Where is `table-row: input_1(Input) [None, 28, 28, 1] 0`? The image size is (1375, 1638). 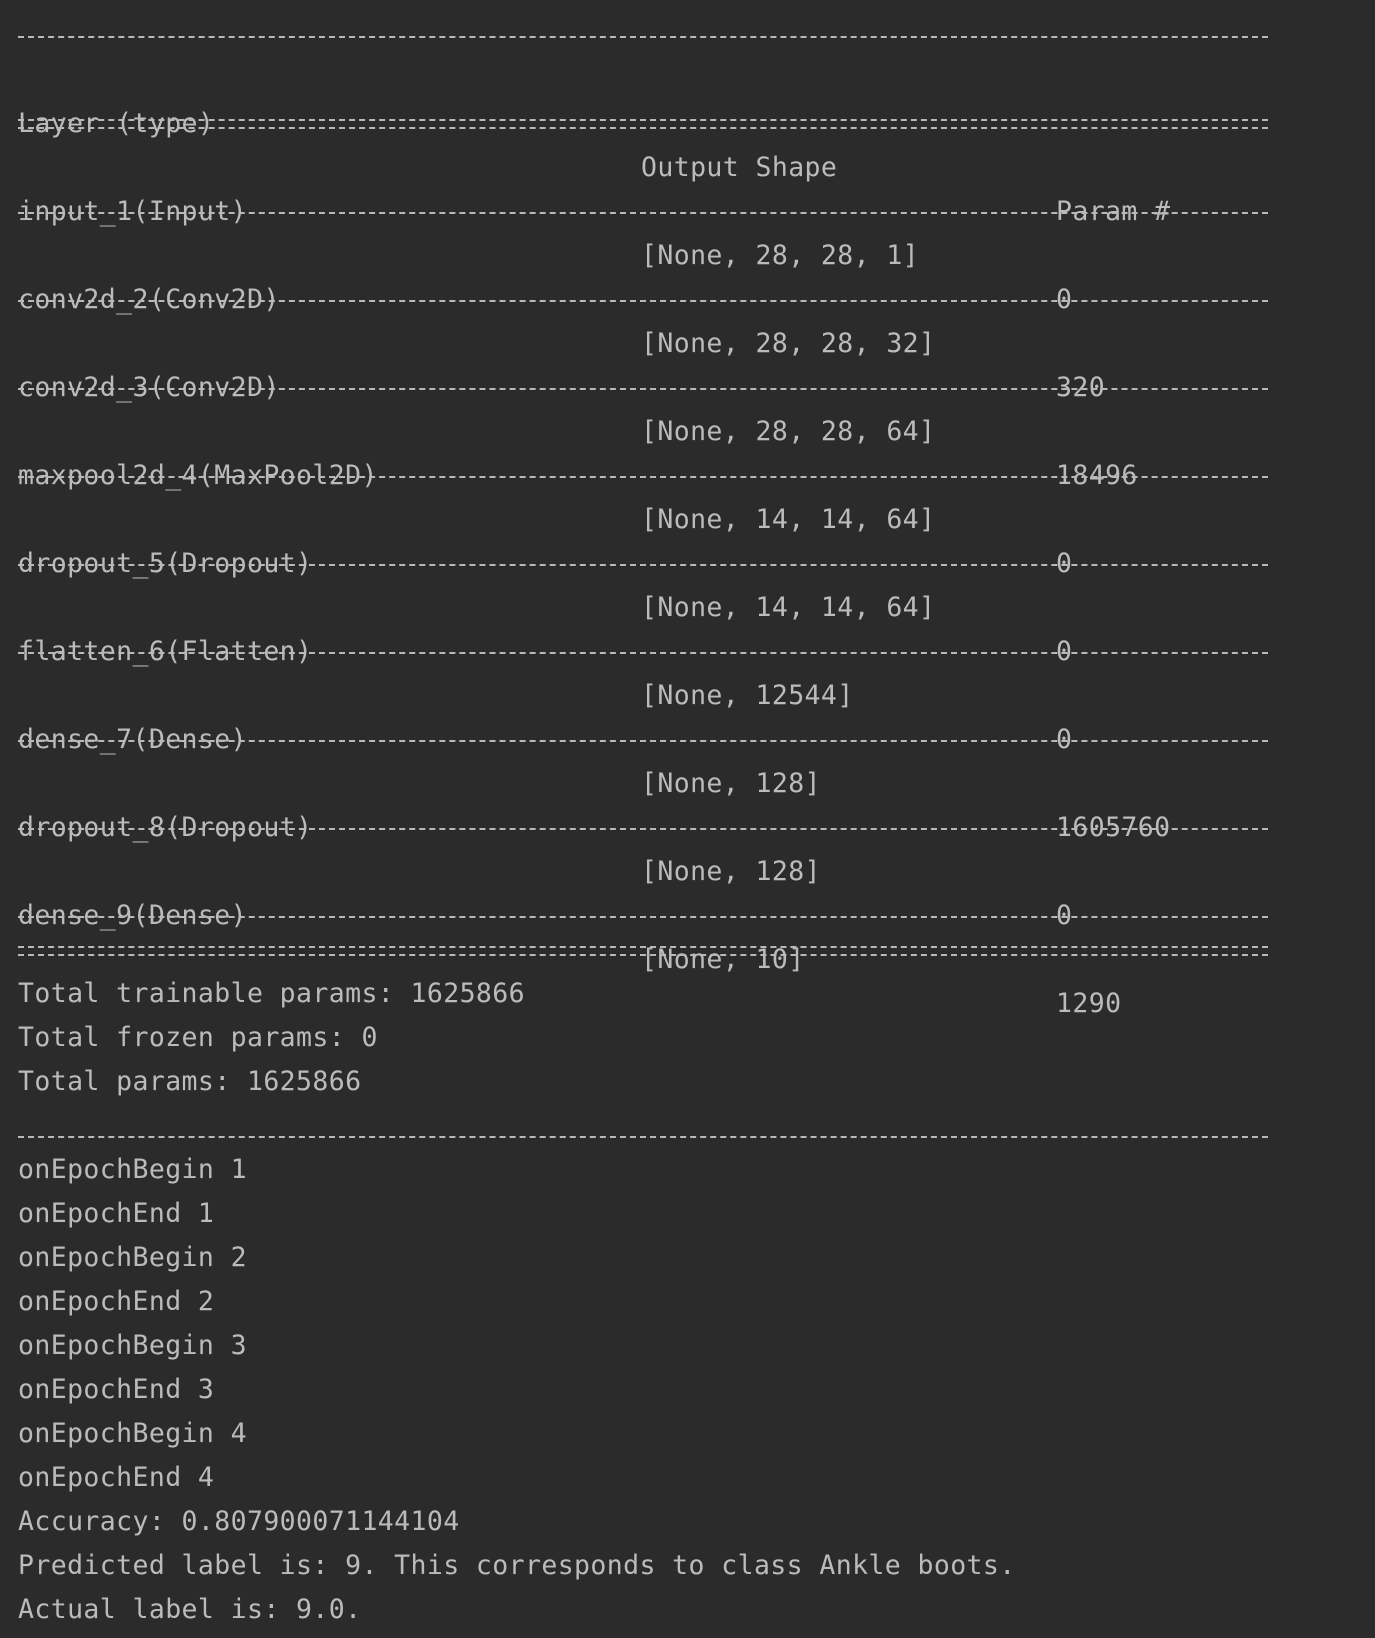 table-row: input_1(Input) [None, 28, 28, 1] 0 is located at coordinates (643, 230).